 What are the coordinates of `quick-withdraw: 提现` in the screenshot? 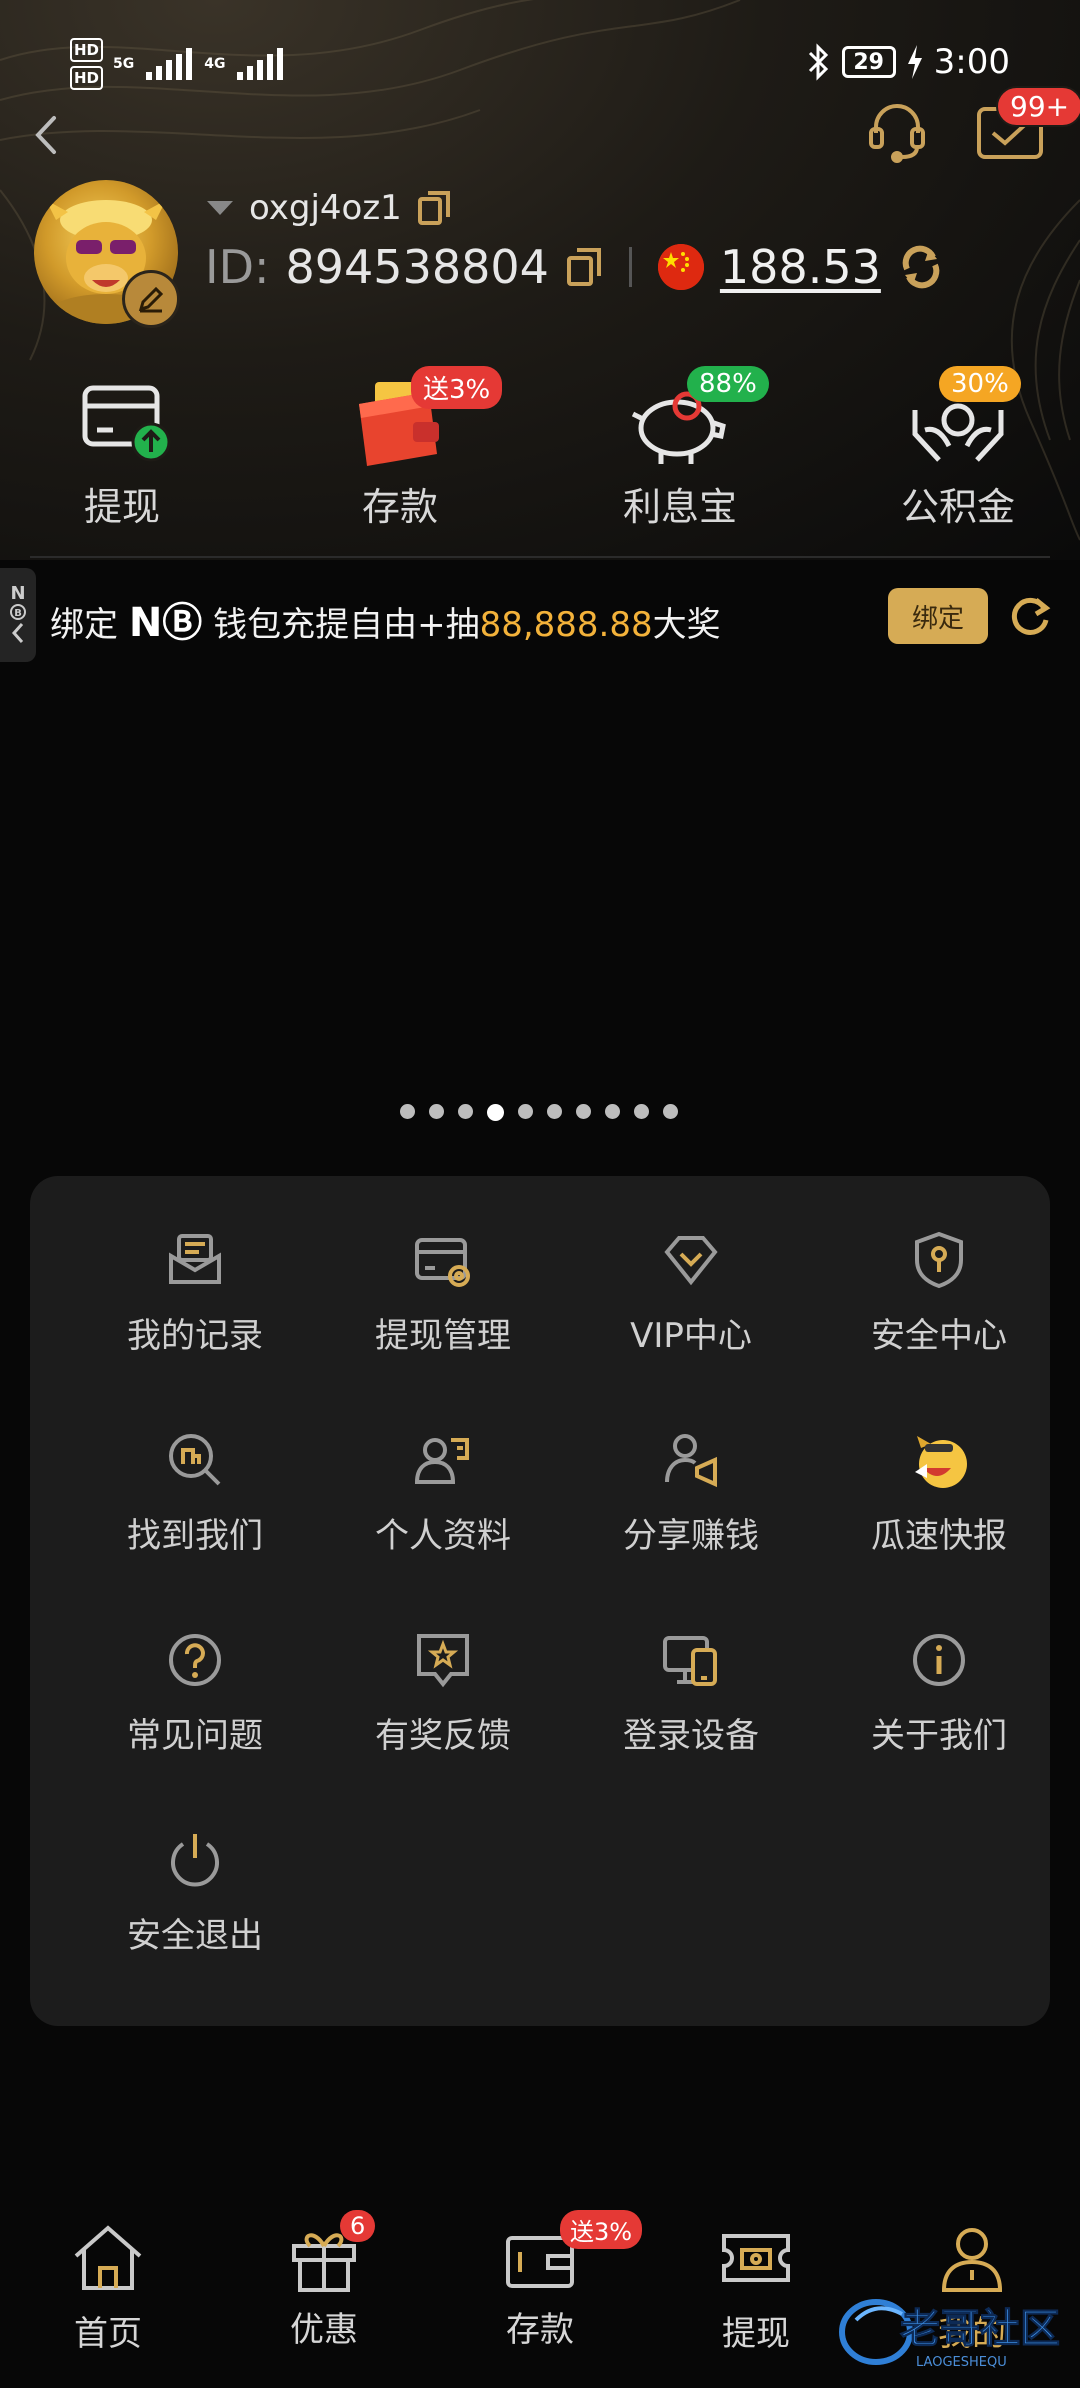 It's located at (122, 450).